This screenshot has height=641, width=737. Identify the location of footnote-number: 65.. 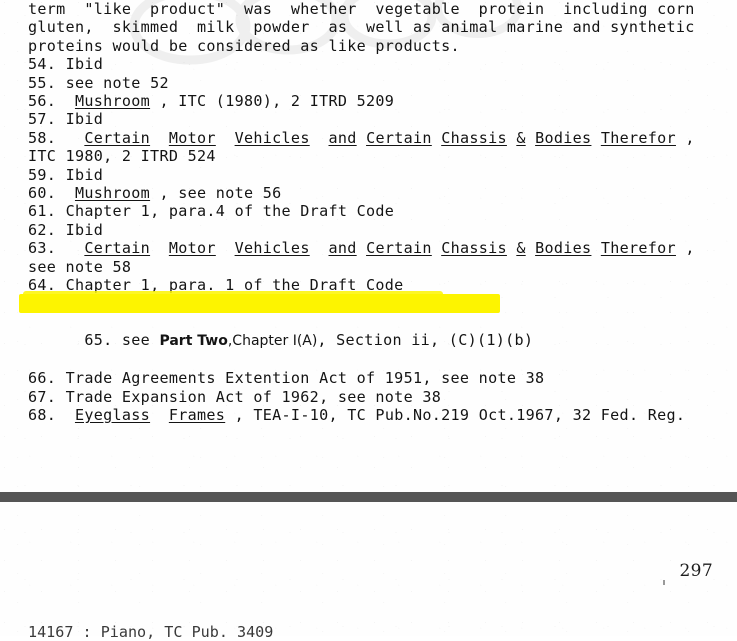
(98, 340).